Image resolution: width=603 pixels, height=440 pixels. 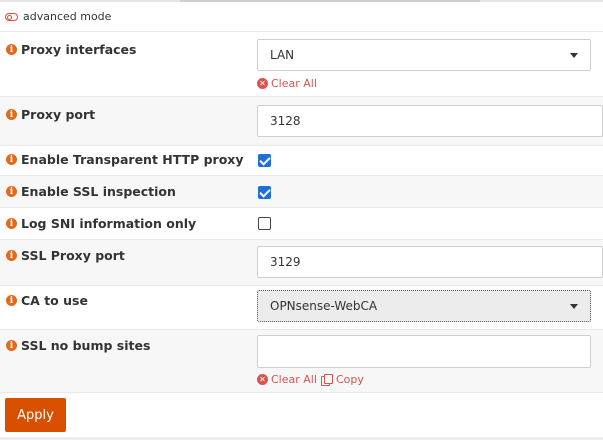 What do you see at coordinates (47, 300) in the screenshot?
I see `field-label: i CA to use` at bounding box center [47, 300].